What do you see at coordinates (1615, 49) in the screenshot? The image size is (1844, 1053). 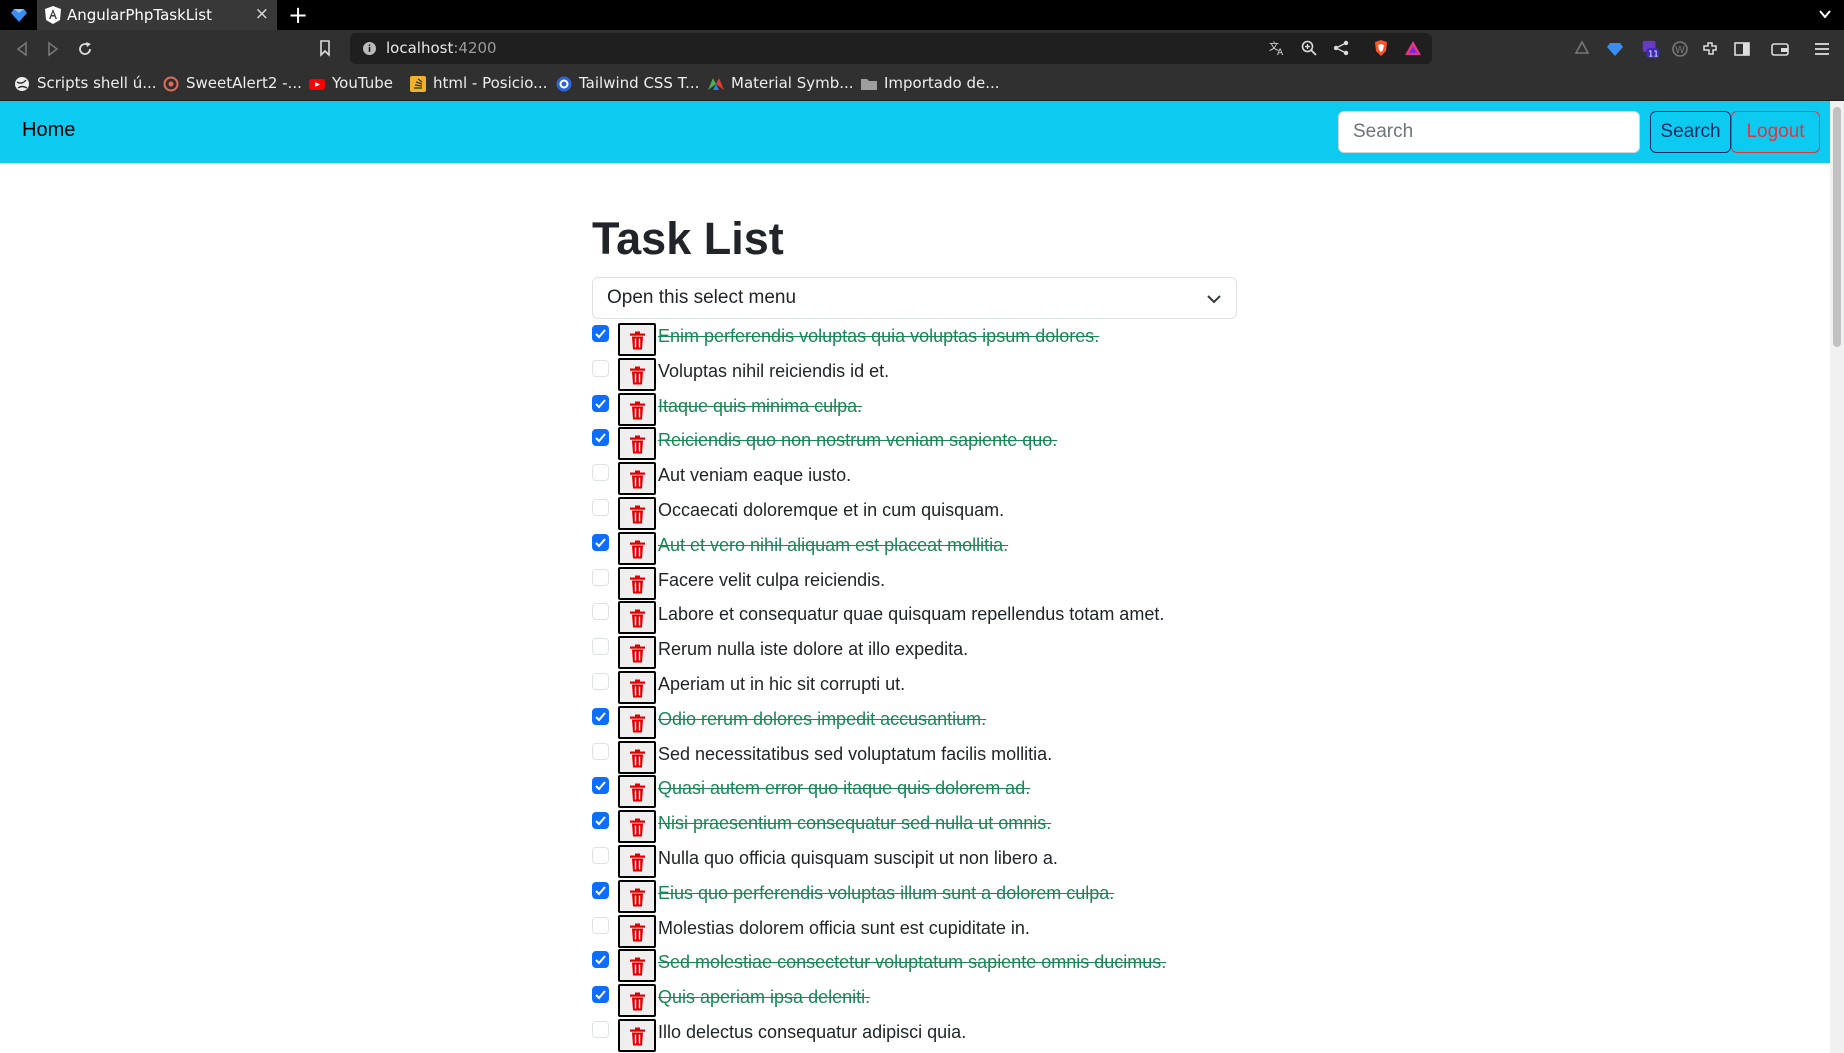 I see `gem-extension-icon` at bounding box center [1615, 49].